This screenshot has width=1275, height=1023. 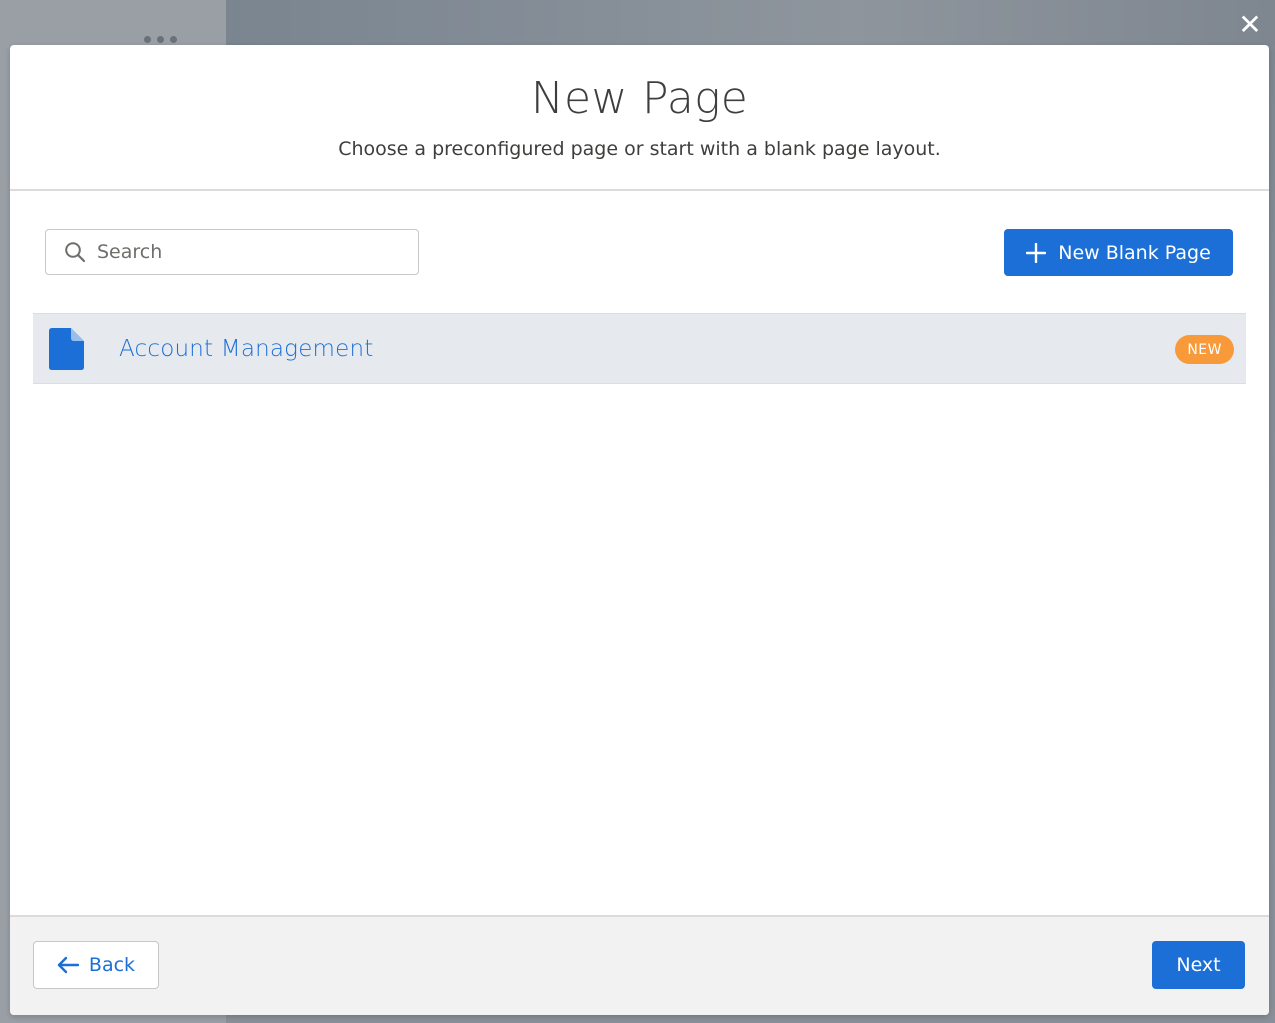 I want to click on template-list: Account Management NEW, so click(x=639, y=348).